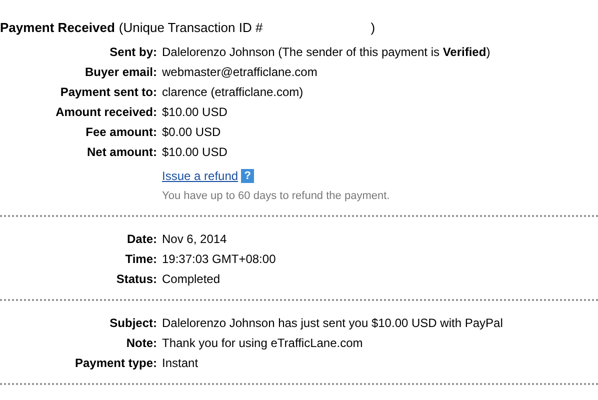 The image size is (598, 400). Describe the element at coordinates (57, 28) in the screenshot. I see `payment-title: Payment Received` at that location.